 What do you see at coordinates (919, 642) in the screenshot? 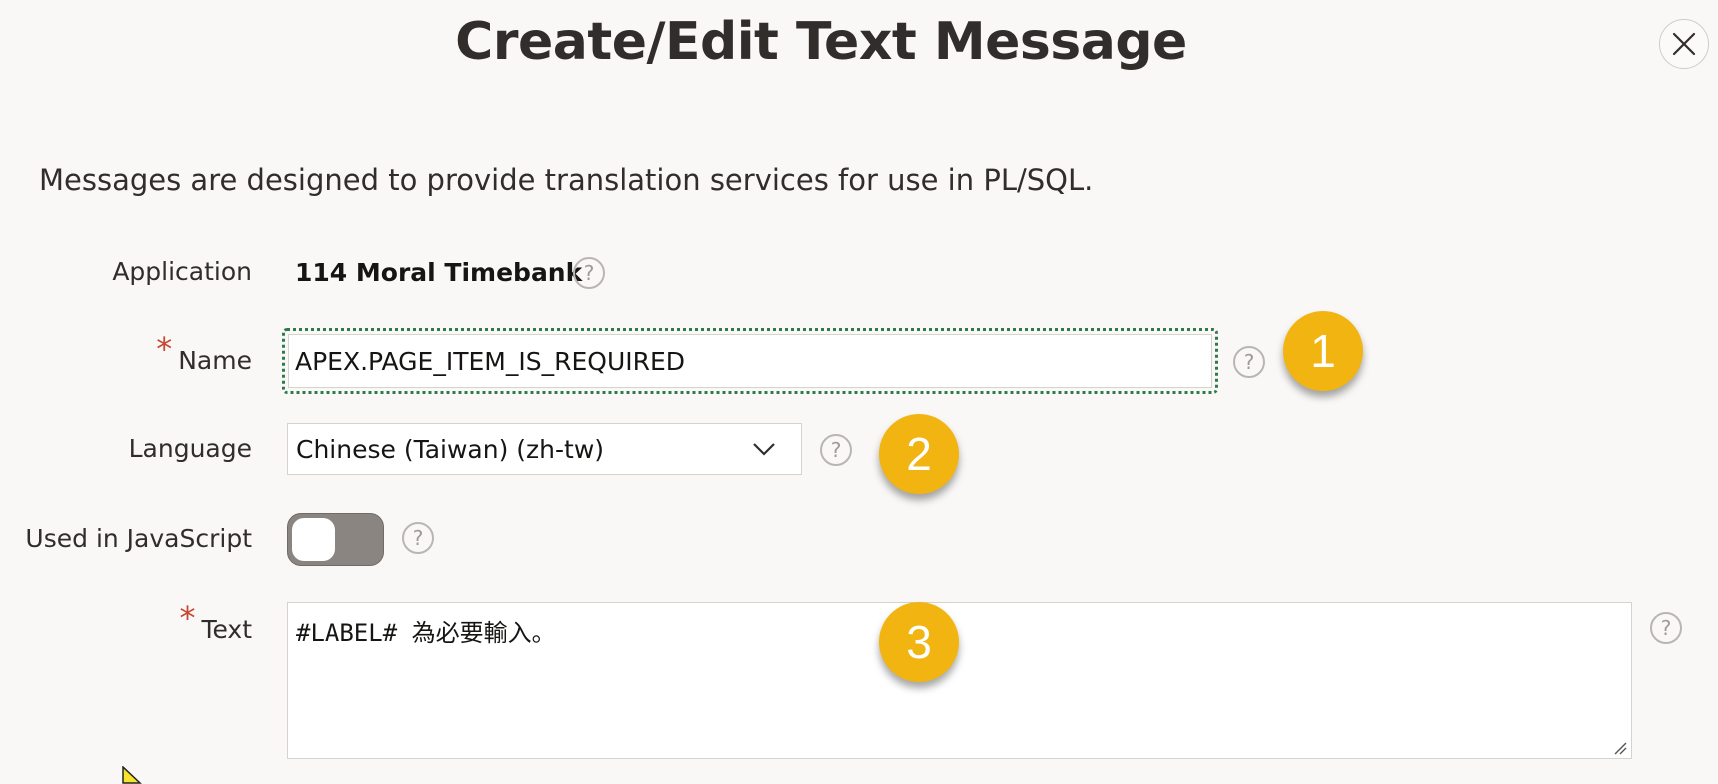
I see `callout-badge-3: 3` at bounding box center [919, 642].